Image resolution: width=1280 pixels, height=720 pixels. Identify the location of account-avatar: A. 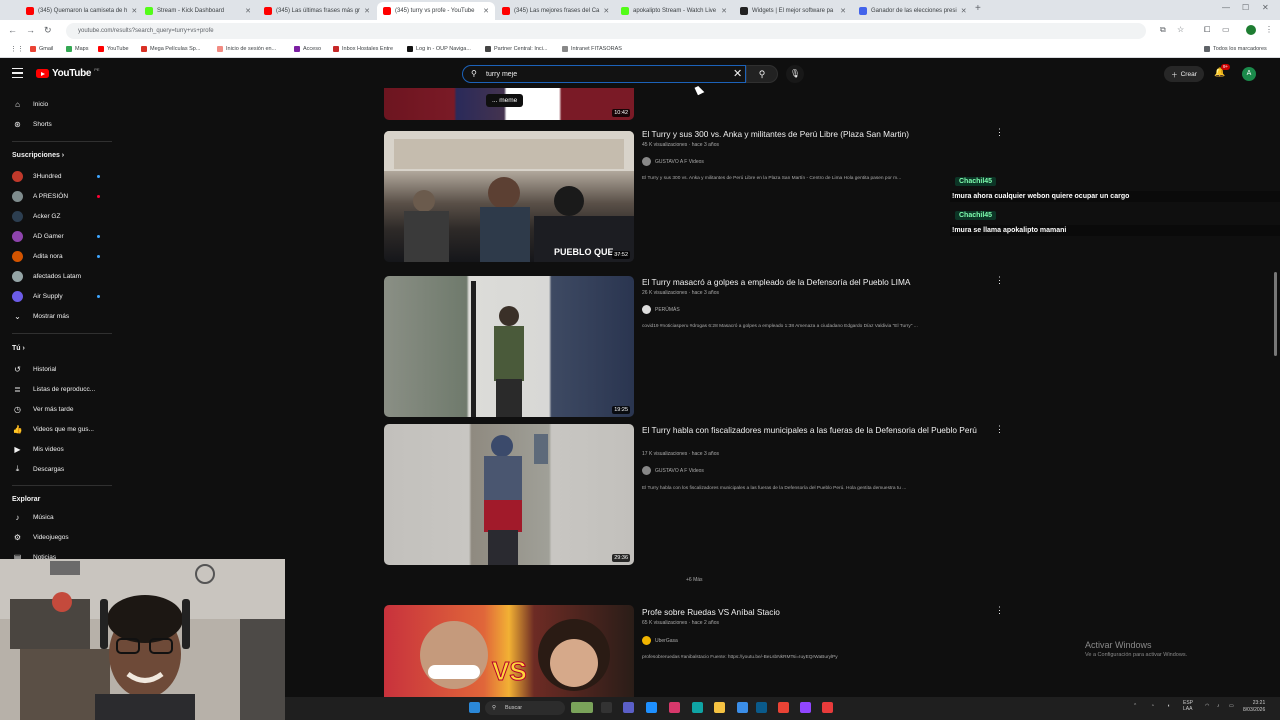
(1249, 74).